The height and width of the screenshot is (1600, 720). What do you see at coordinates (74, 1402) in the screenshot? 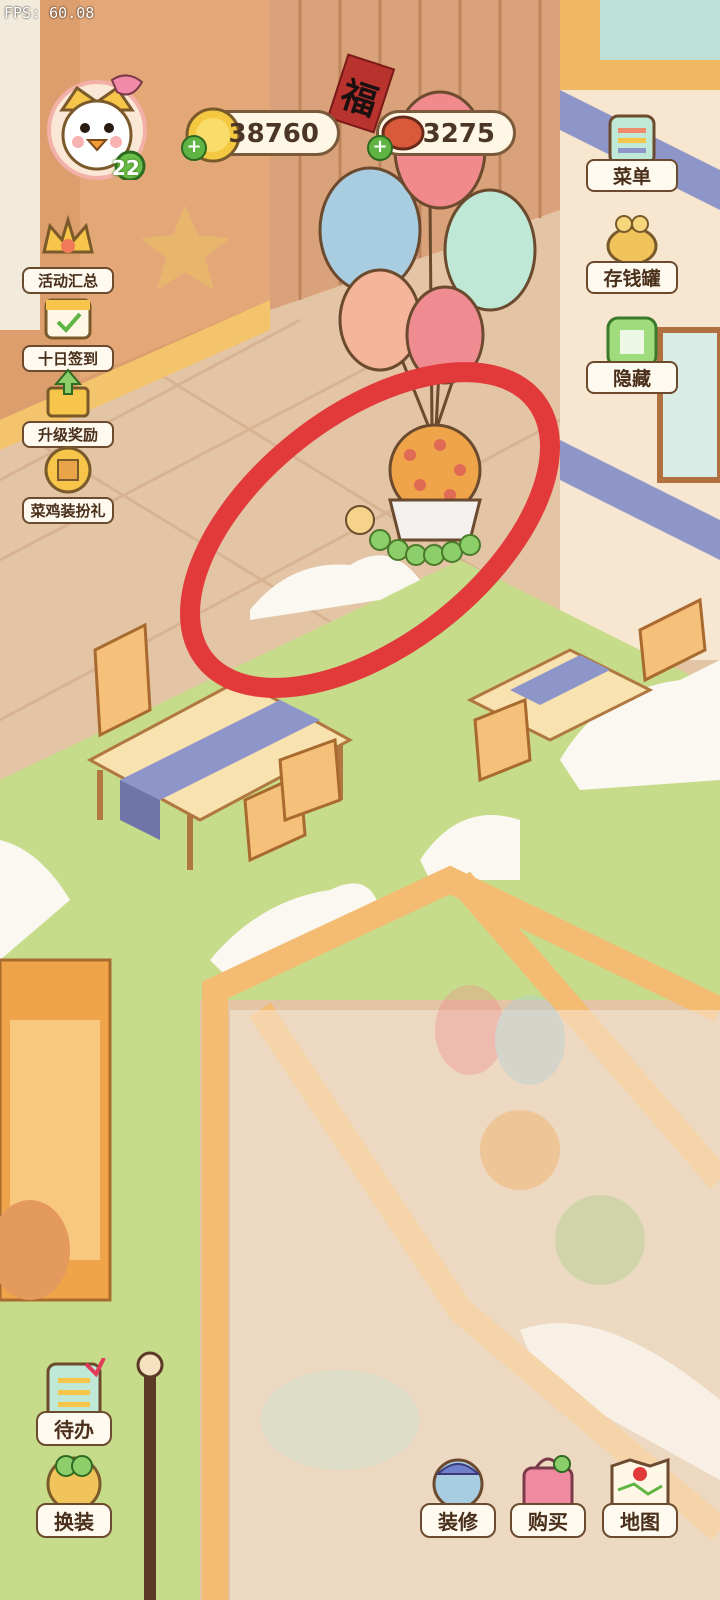
I see `todo-button: 待办` at bounding box center [74, 1402].